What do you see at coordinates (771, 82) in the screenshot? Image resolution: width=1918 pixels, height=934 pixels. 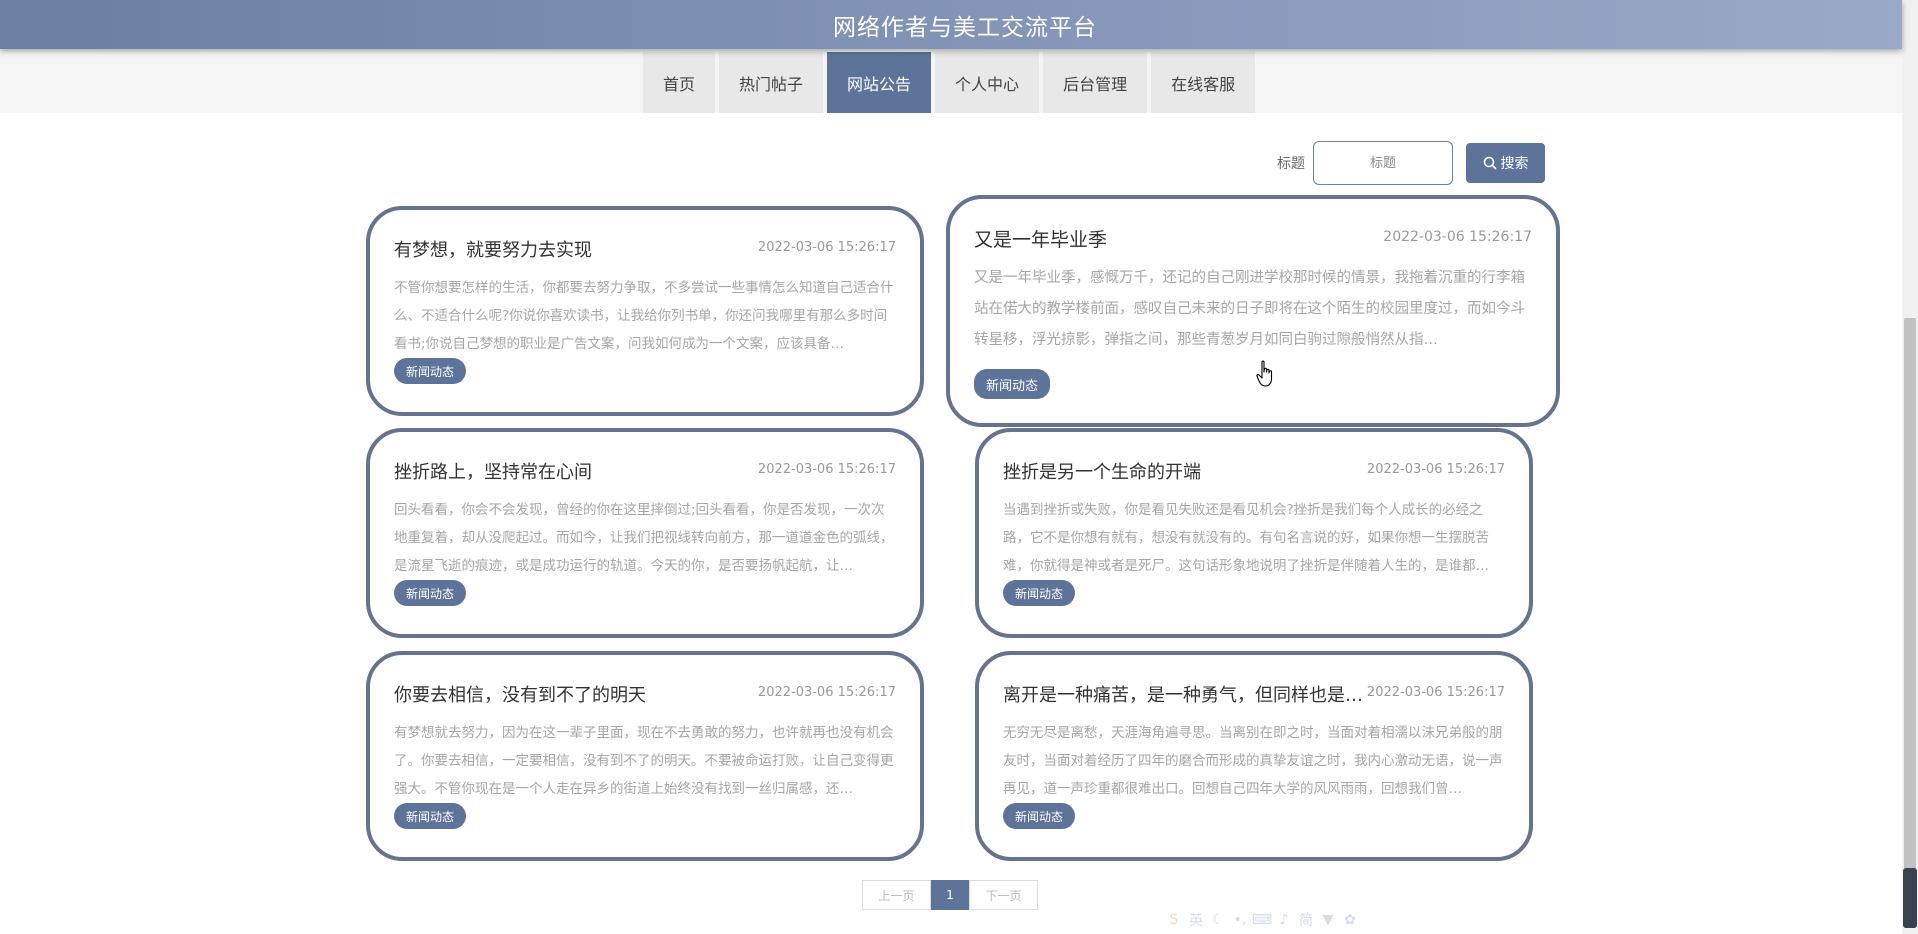 I see `nav-item-hot-posts: 热门帖子` at bounding box center [771, 82].